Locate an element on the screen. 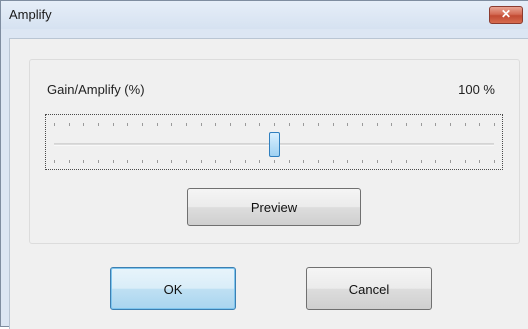 Image resolution: width=528 pixels, height=329 pixels. ok-button: OK is located at coordinates (173, 288).